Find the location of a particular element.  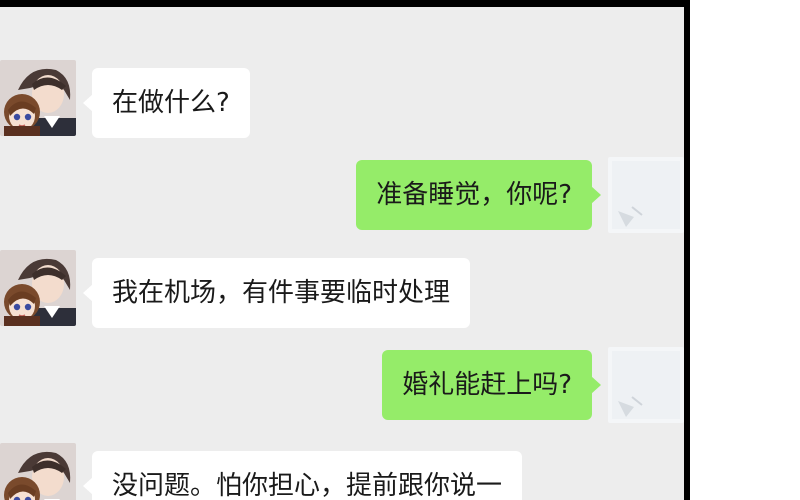

message-bubble-incoming: 没问题。怕你担心，提前跟你说一 is located at coordinates (302, 475).